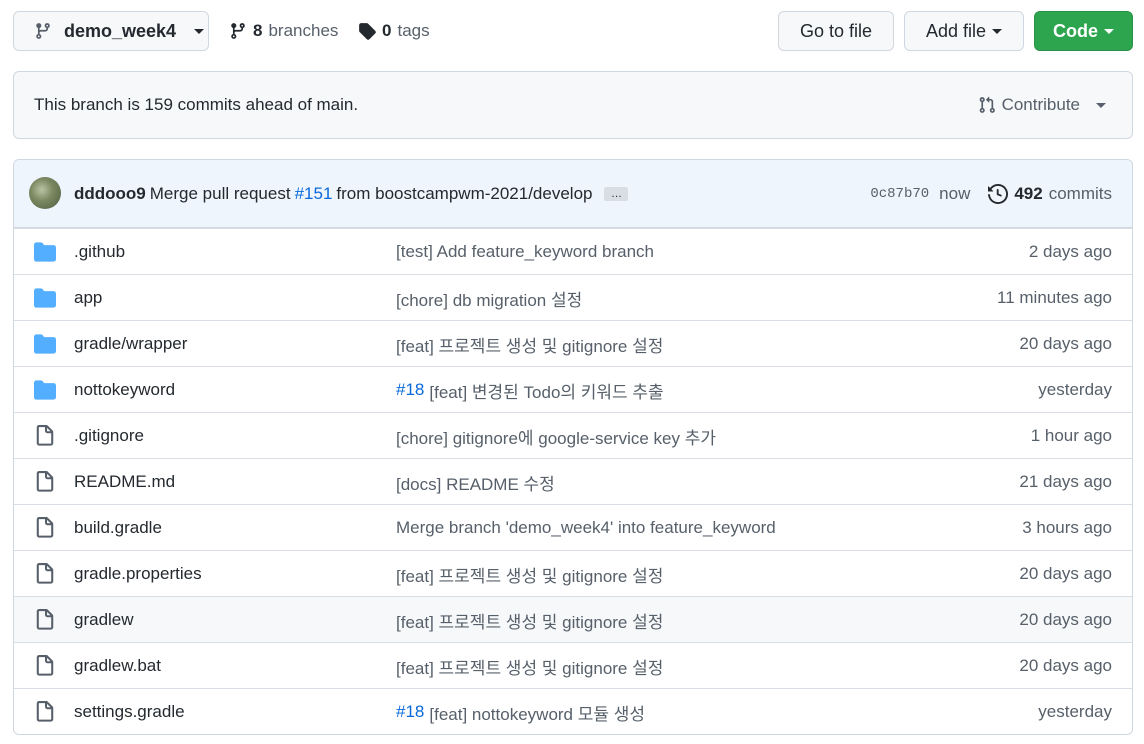 The width and height of the screenshot is (1144, 744). Describe the element at coordinates (1070, 251) in the screenshot. I see `file-commit-age: 2 days ago` at that location.